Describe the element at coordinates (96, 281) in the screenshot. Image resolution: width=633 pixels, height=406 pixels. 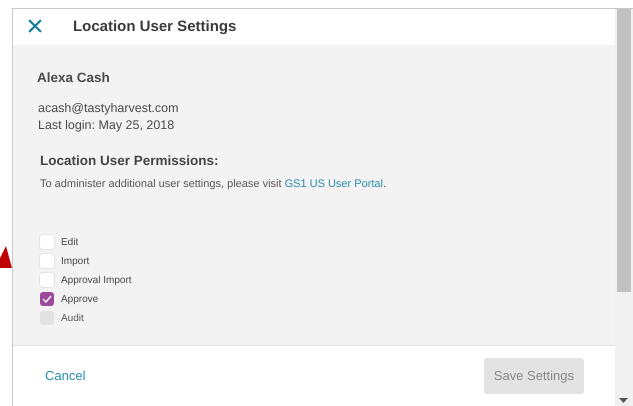
I see `checkbox-label: Approval Import` at that location.